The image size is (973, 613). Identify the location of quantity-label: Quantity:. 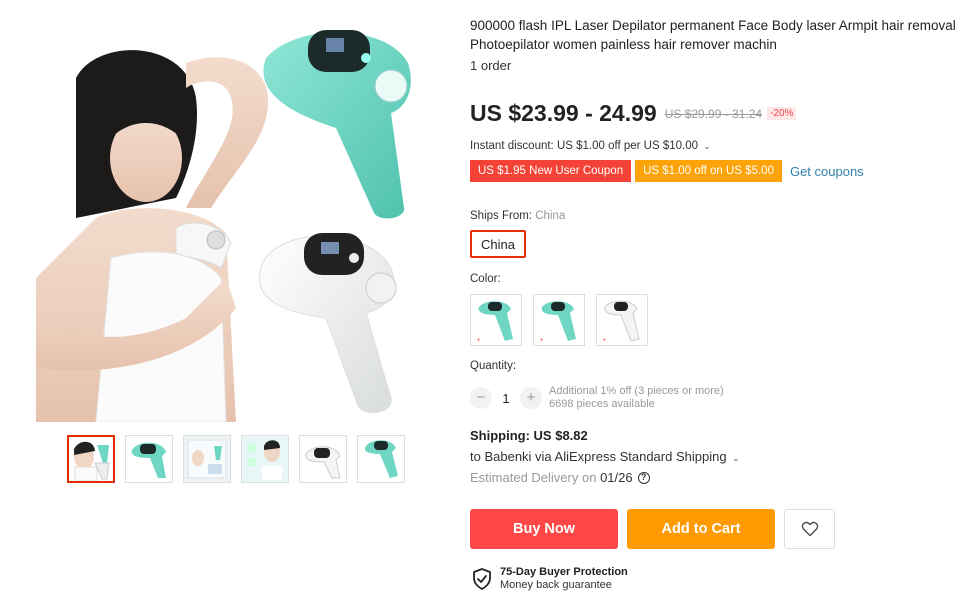
(493, 366).